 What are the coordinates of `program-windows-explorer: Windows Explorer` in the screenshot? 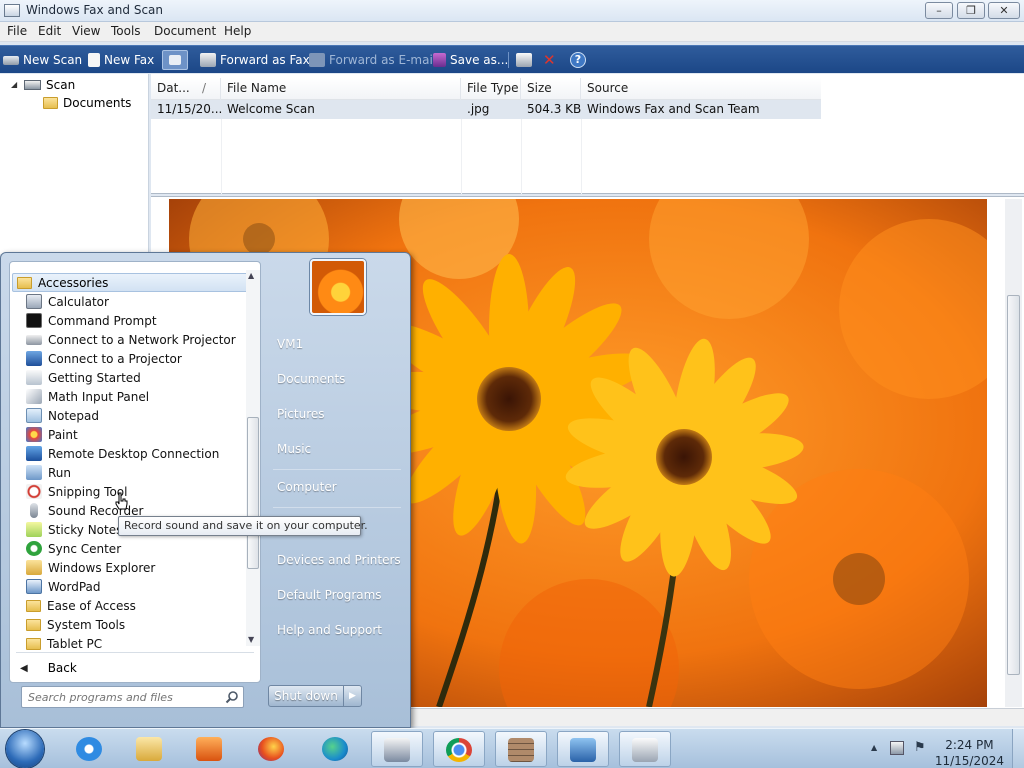 It's located at (90, 567).